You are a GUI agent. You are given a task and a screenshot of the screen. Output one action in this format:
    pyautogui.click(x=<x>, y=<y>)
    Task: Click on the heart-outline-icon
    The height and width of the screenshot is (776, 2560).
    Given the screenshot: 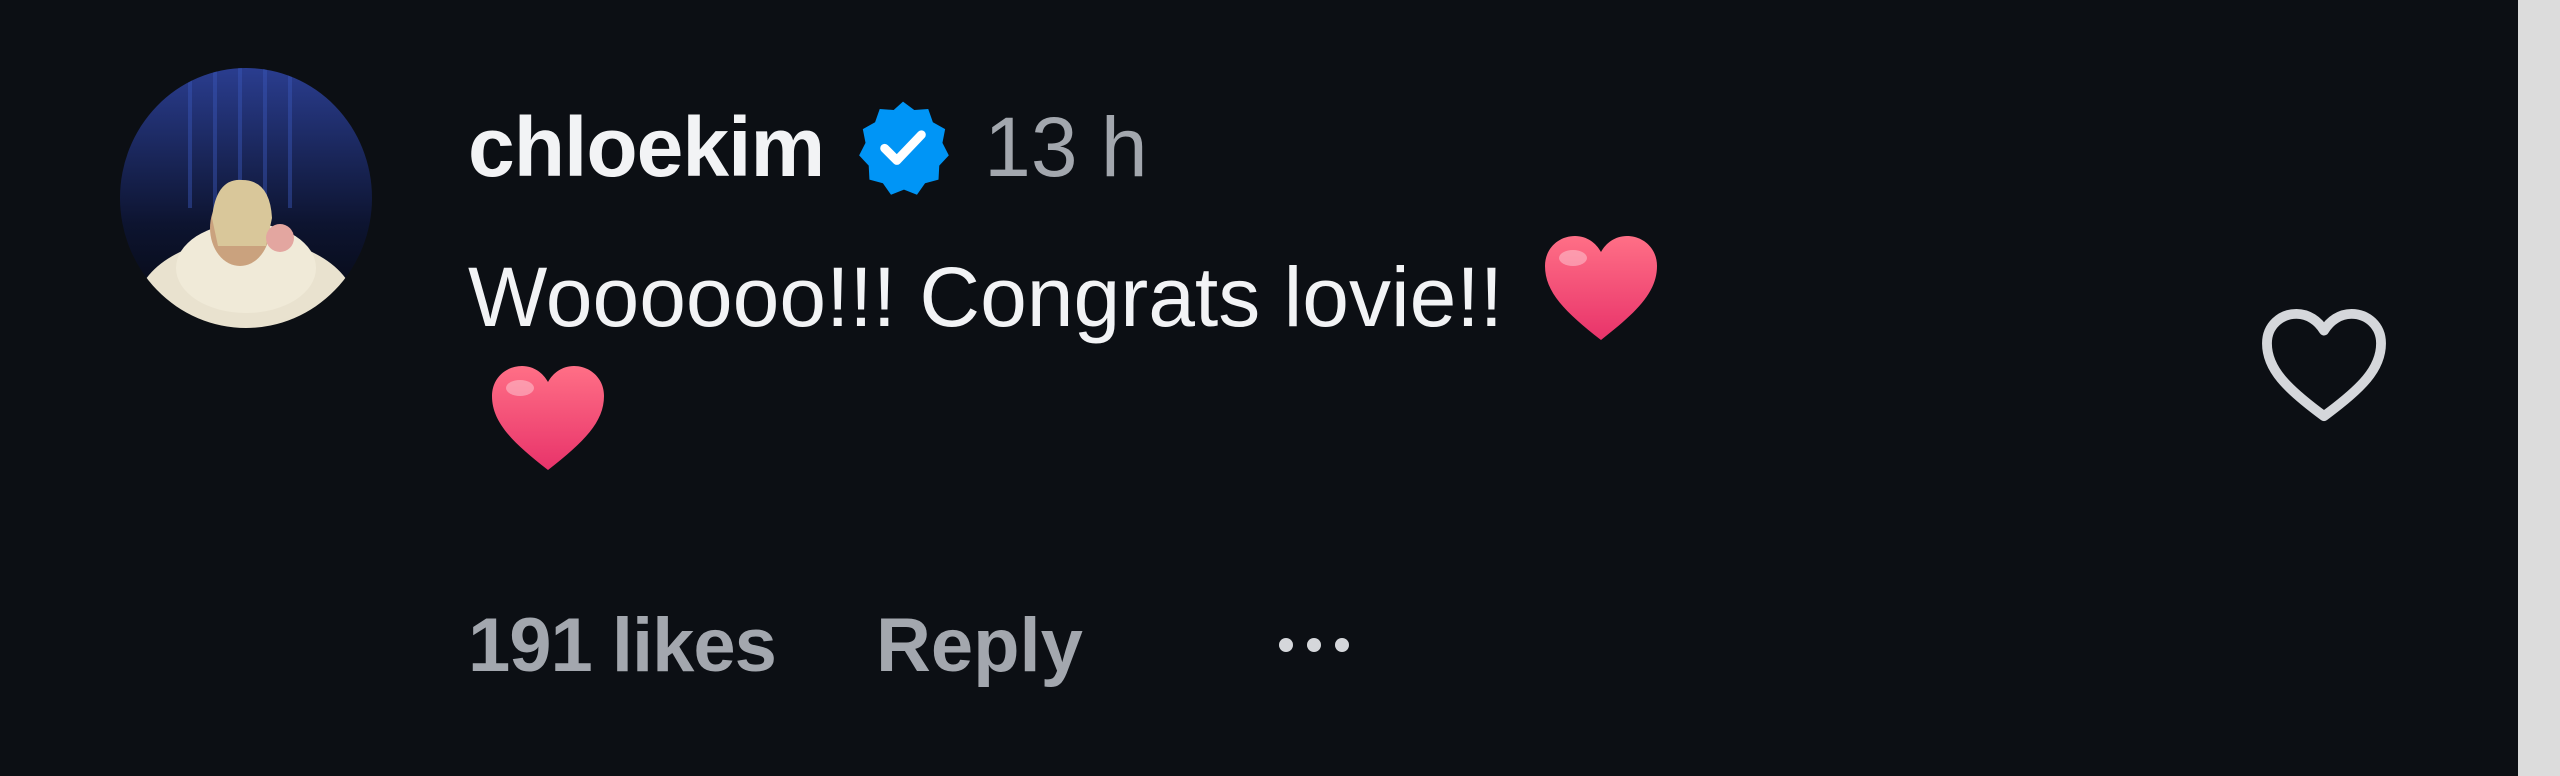 What is the action you would take?
    pyautogui.click(x=2324, y=365)
    